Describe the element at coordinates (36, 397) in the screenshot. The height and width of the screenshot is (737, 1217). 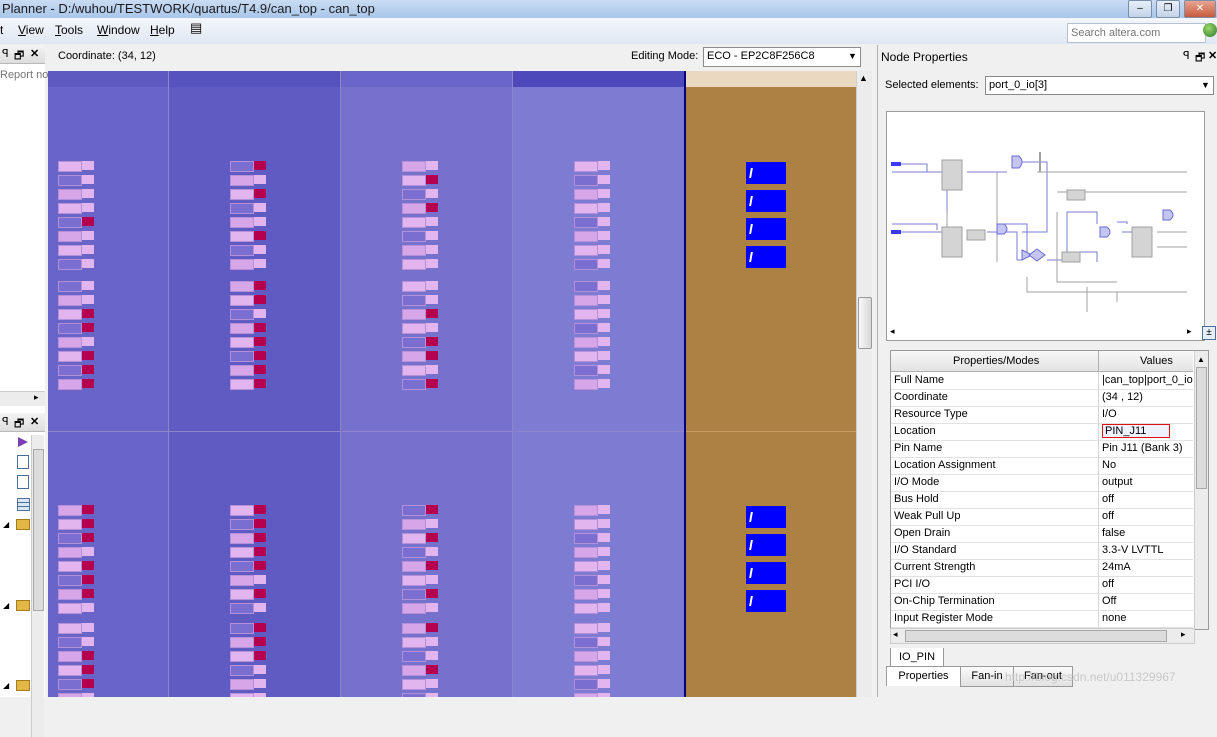
I see `scroll-right-icon: ▸` at that location.